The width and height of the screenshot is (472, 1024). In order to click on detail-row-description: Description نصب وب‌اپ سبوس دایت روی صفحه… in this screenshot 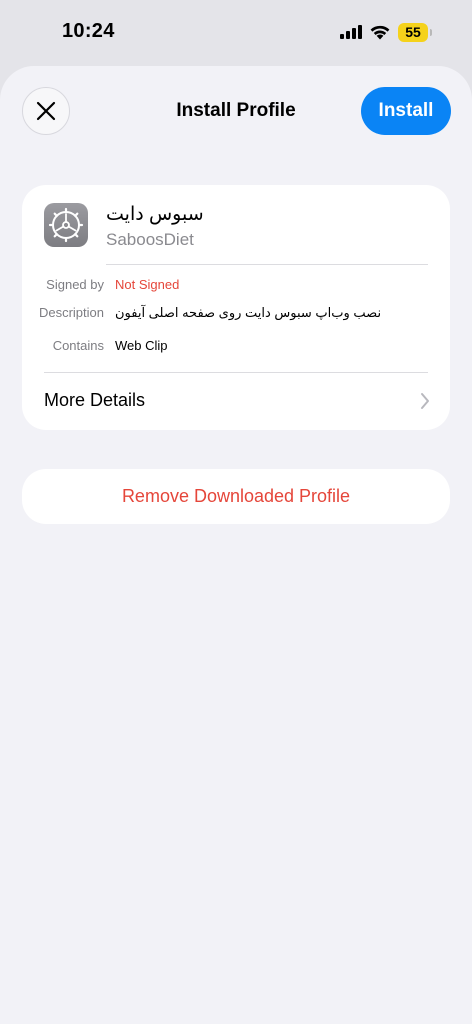, I will do `click(236, 313)`.